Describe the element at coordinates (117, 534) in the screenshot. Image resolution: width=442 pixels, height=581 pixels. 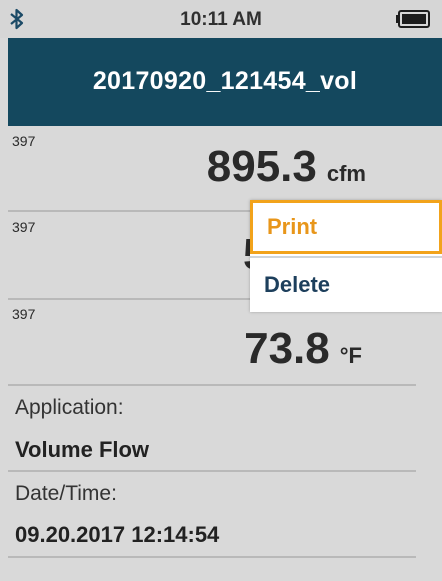
I see `datetime-value: 09.20.2017 12:14:54` at that location.